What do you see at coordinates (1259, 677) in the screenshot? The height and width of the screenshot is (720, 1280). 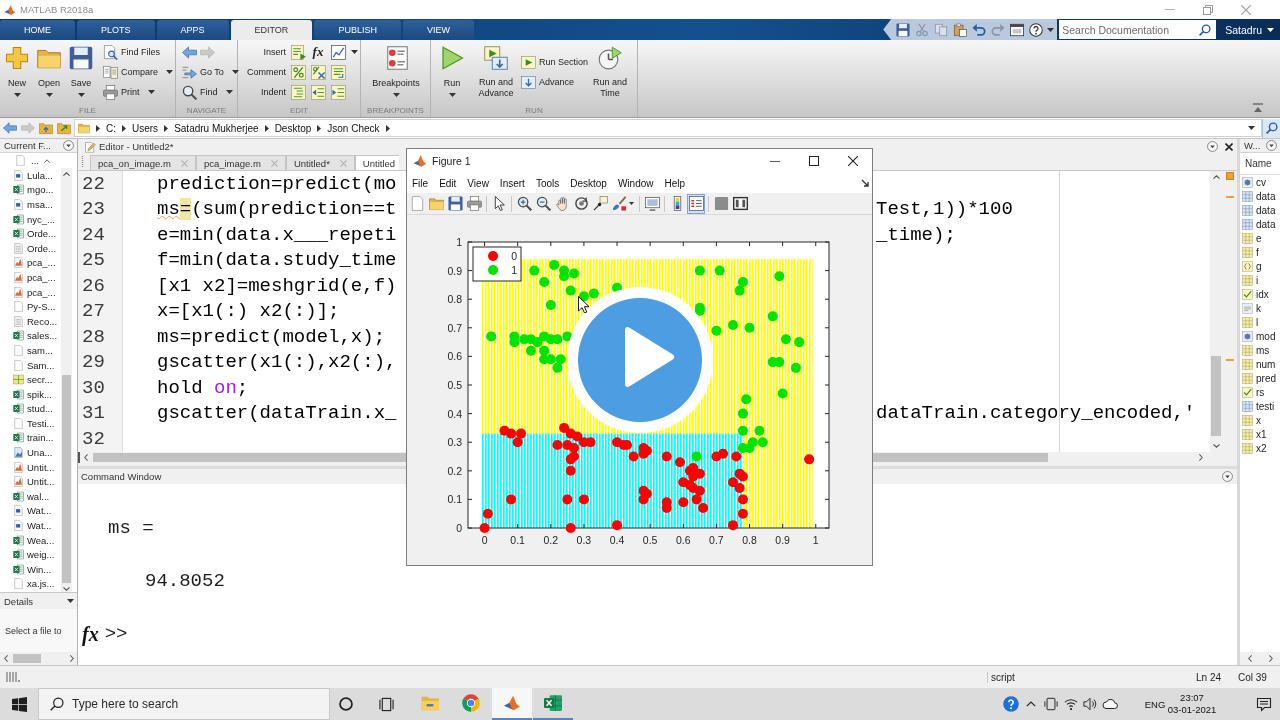 I see `cursor-column: Col 39` at bounding box center [1259, 677].